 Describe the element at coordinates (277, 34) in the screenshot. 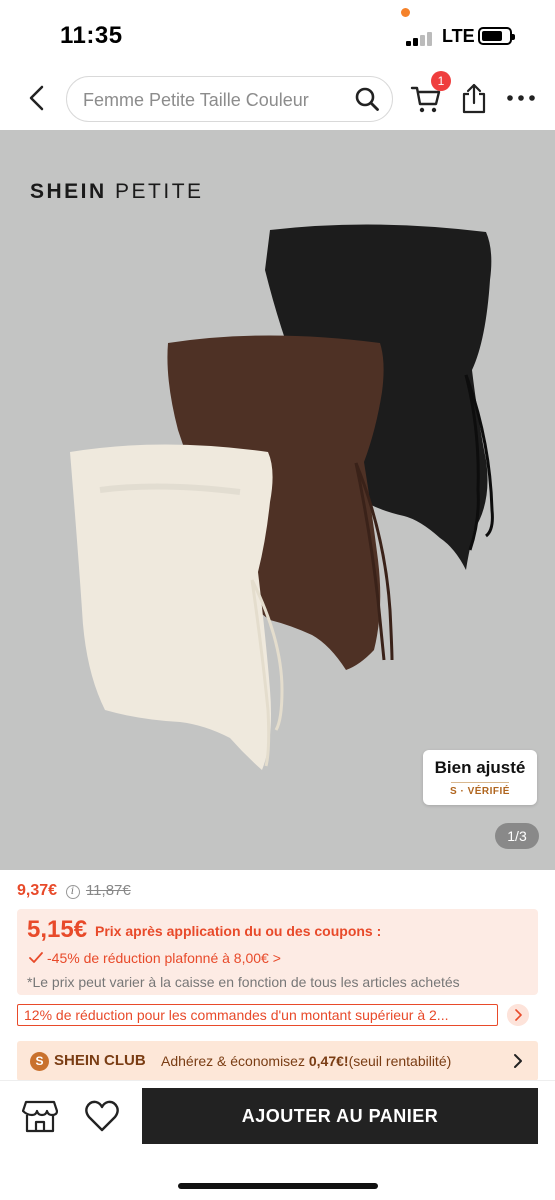

I see `status-bar: 11:35 LTE` at that location.